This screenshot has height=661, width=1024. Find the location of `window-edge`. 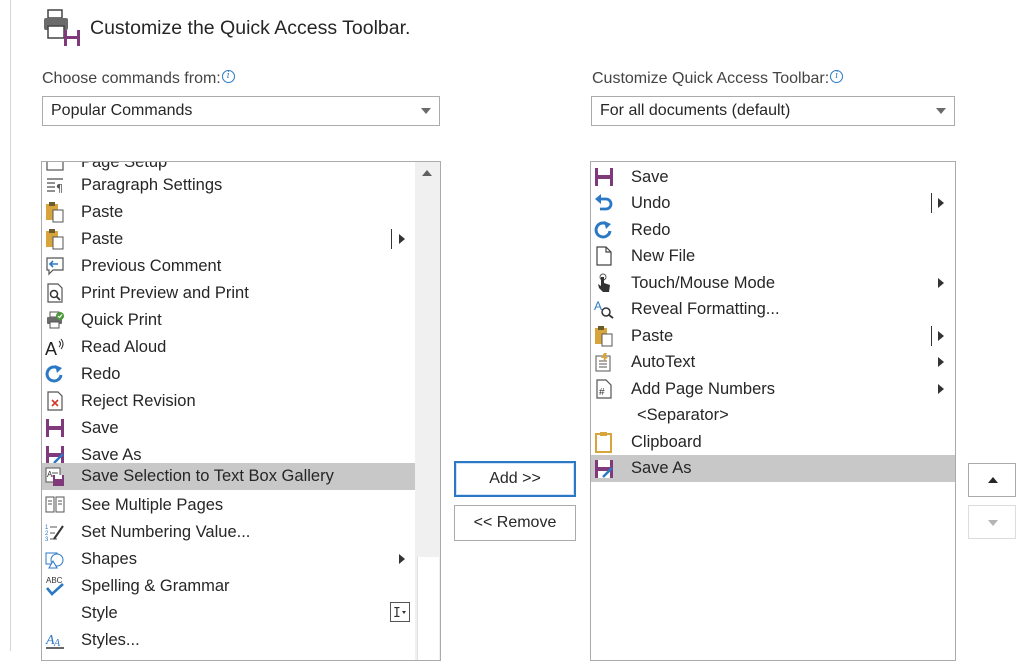

window-edge is located at coordinates (10, 325).